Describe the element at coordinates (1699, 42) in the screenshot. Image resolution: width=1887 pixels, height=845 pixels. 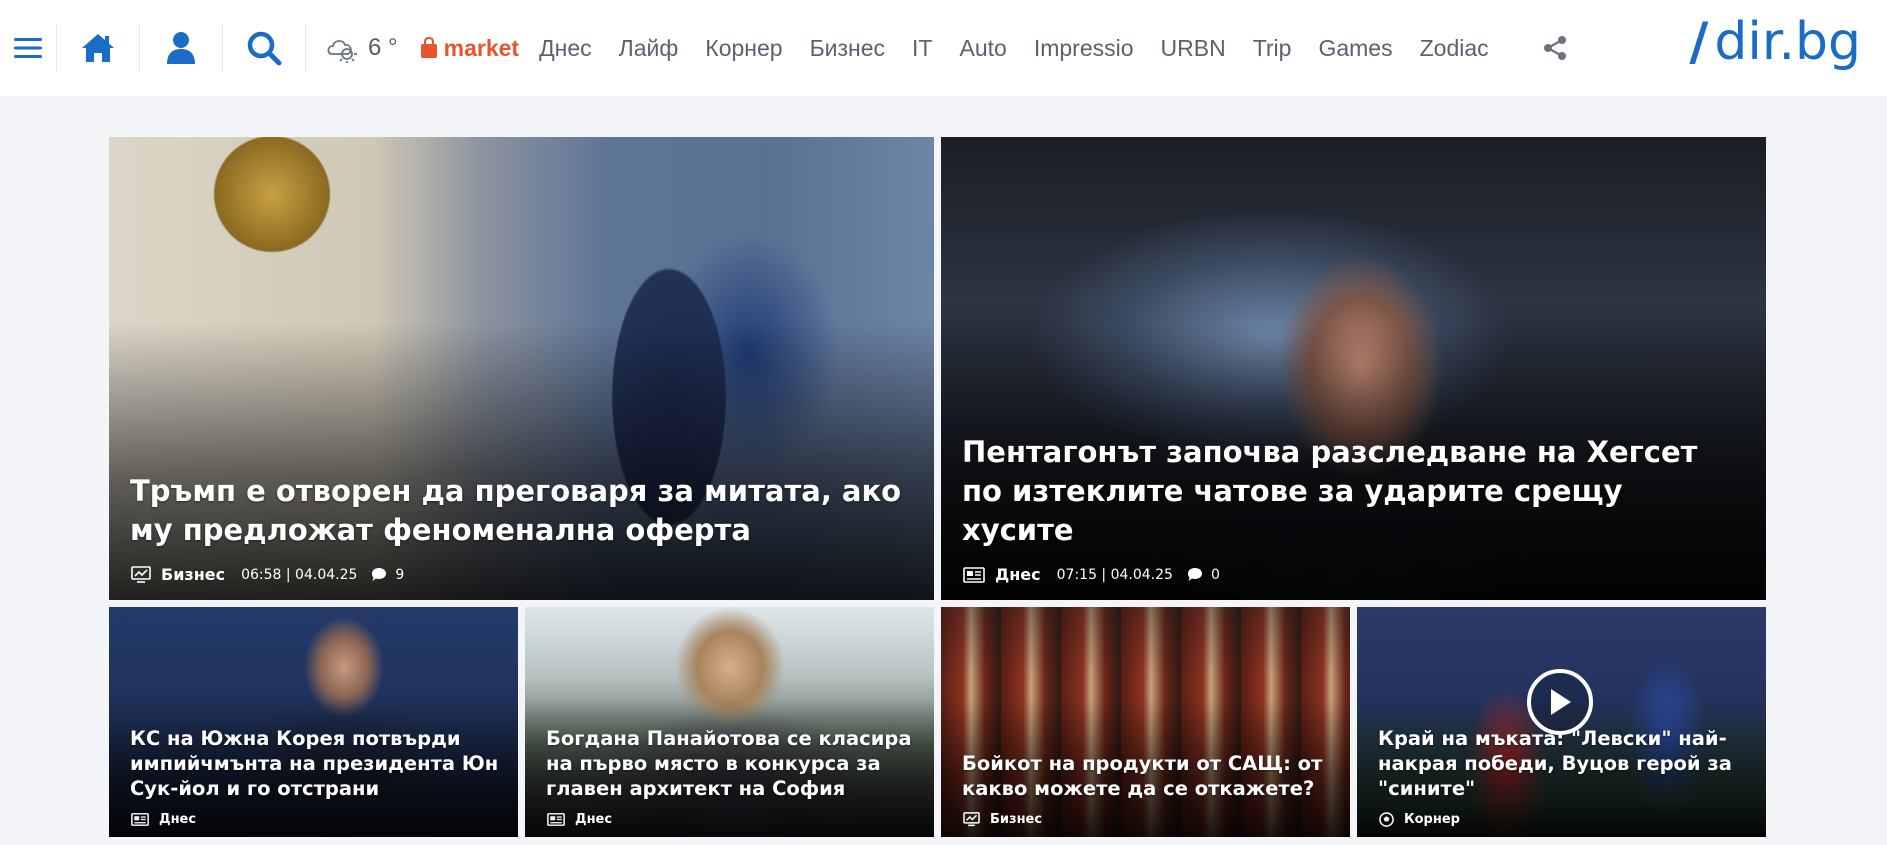
I see `logo-slash: /` at that location.